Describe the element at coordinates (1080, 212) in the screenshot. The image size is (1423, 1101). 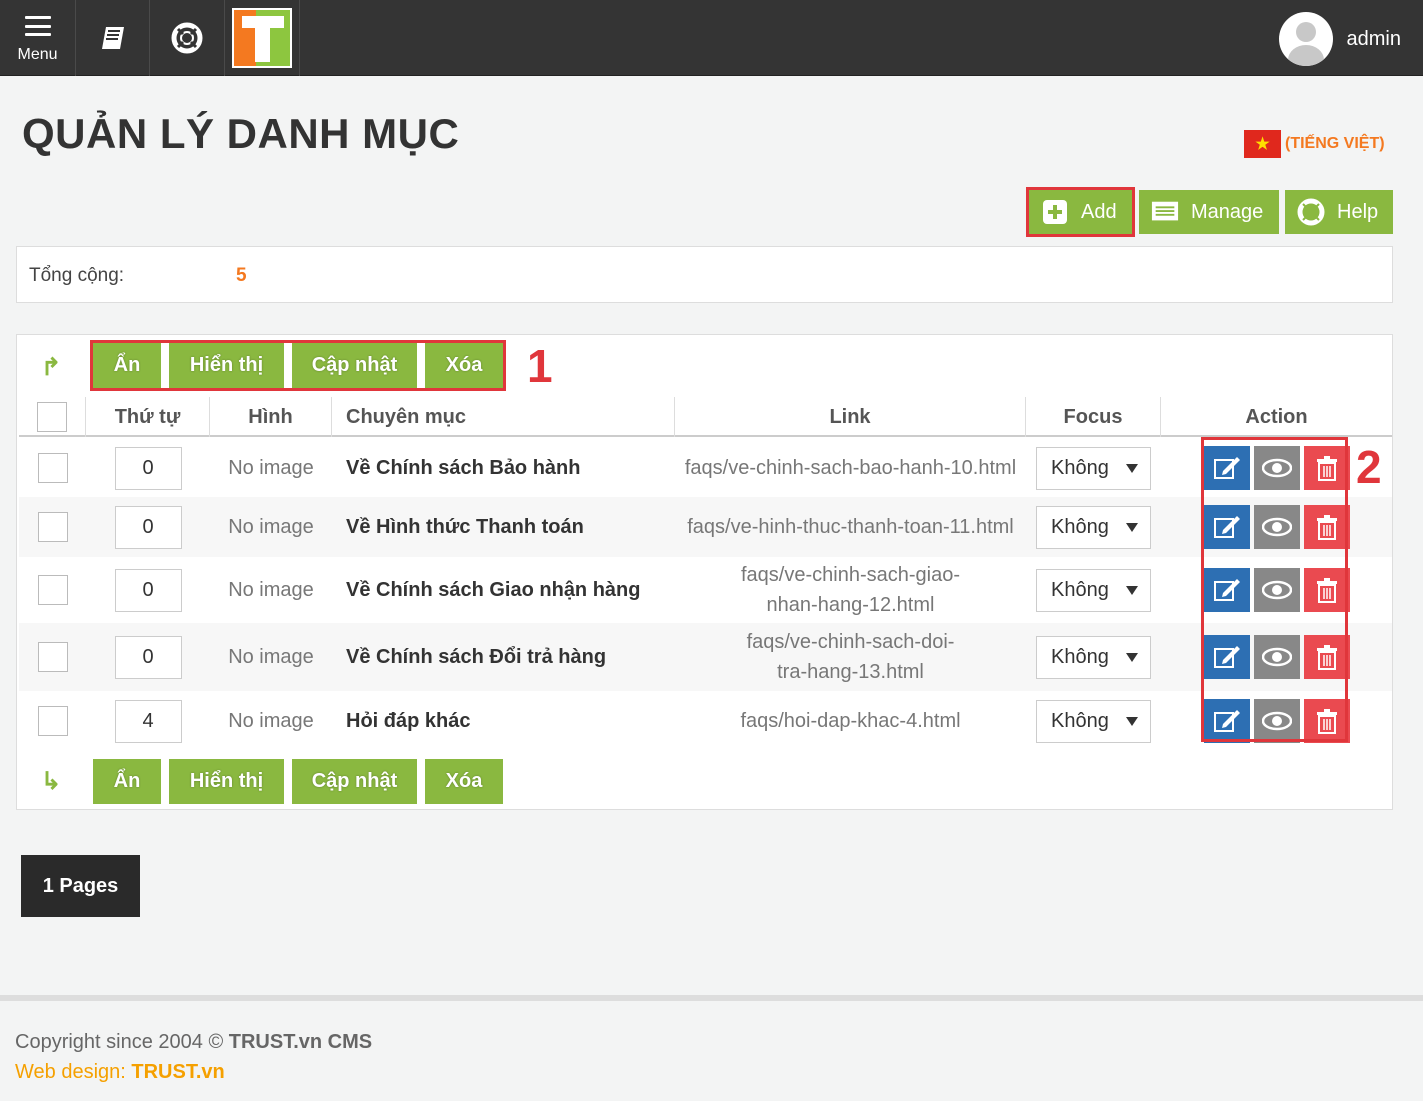
I see `add-button: Add` at that location.